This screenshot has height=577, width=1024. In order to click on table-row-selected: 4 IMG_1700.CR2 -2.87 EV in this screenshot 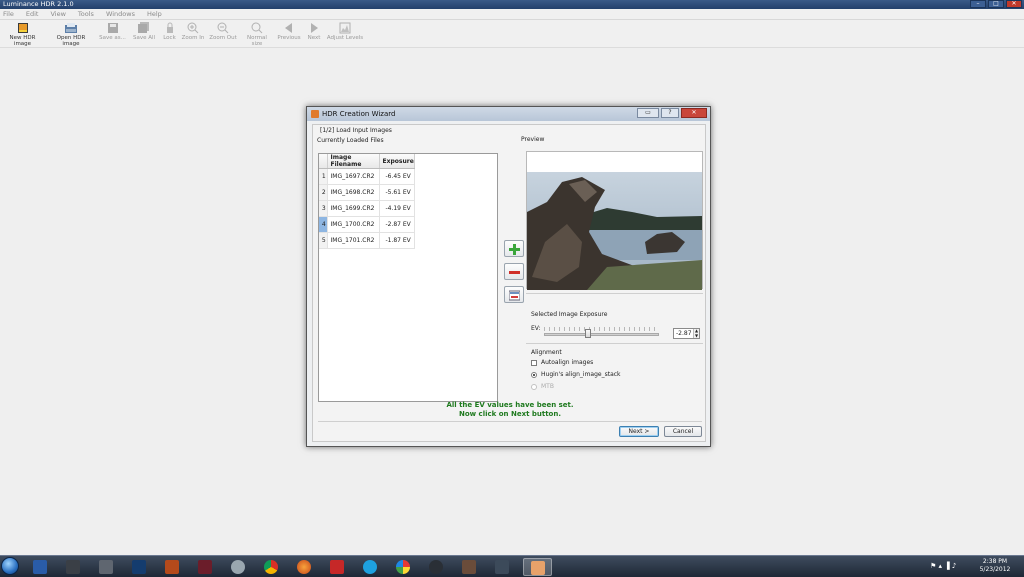, I will do `click(367, 224)`.